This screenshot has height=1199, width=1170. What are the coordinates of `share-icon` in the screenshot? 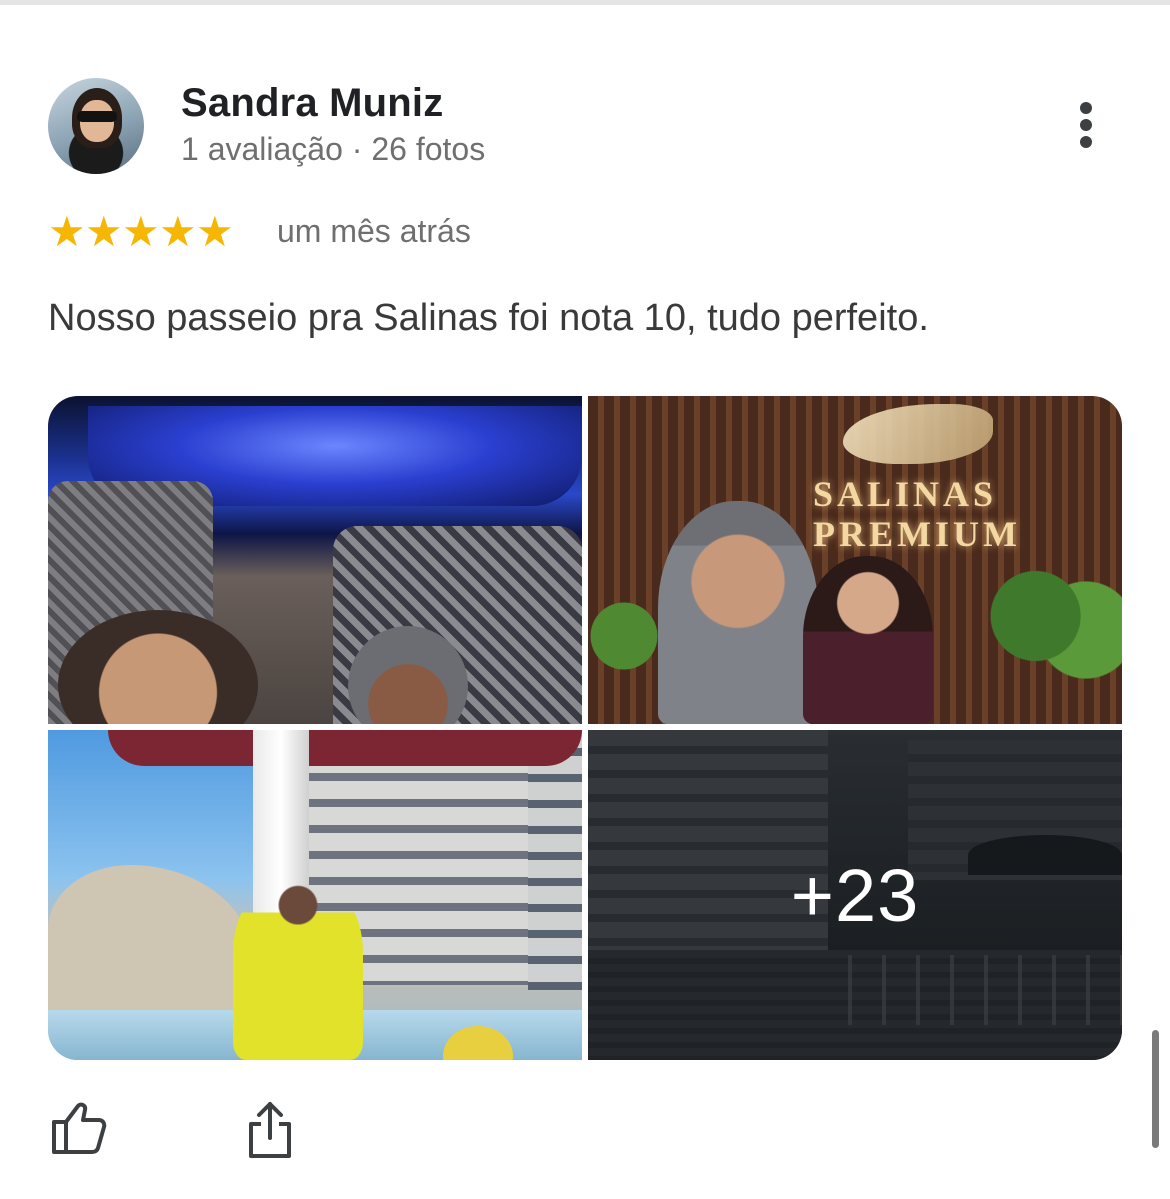 It's located at (270, 1130).